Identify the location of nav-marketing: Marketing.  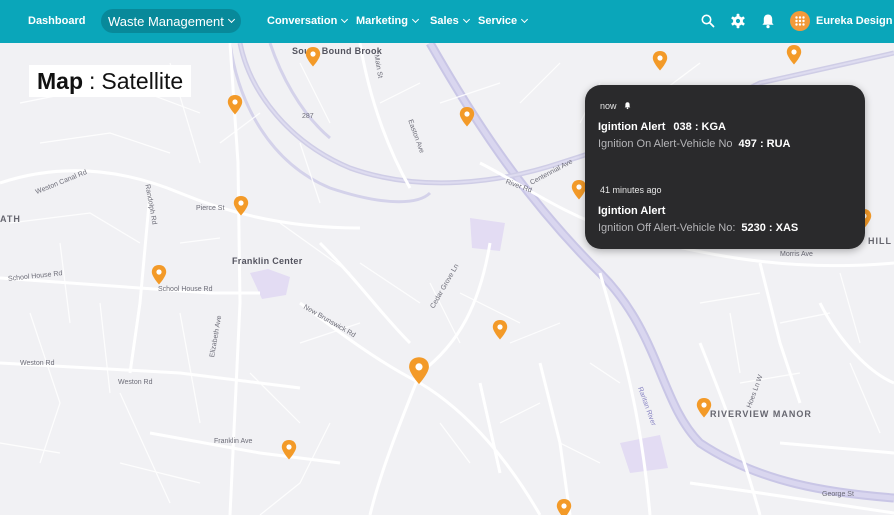
(388, 21).